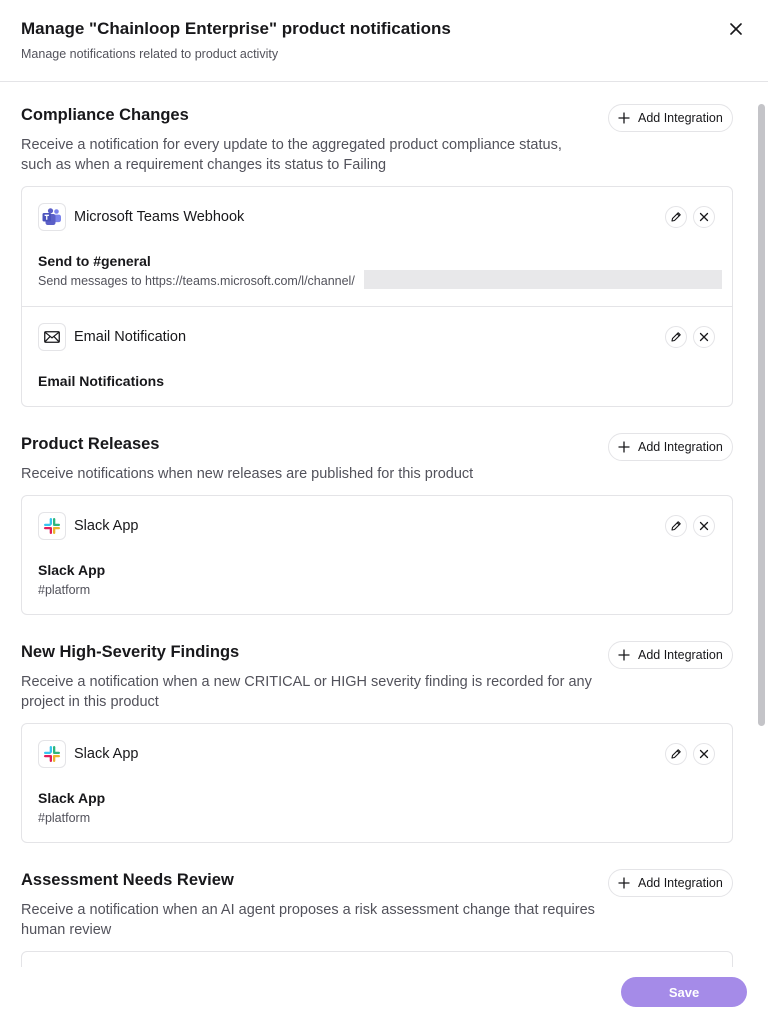 This screenshot has height=1017, width=768. I want to click on section-title: Product Releases, so click(90, 444).